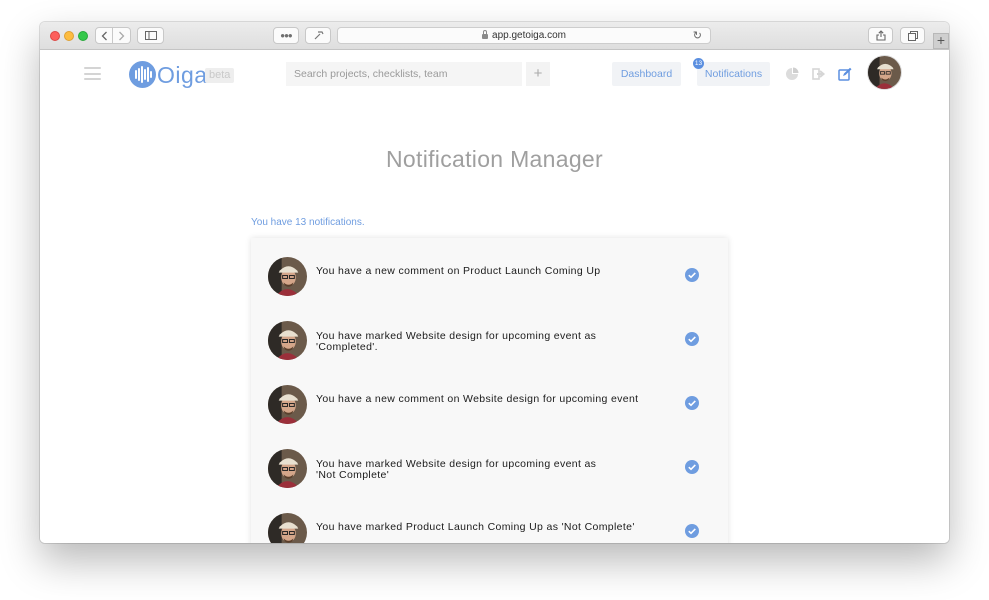  I want to click on search-input, so click(404, 74).